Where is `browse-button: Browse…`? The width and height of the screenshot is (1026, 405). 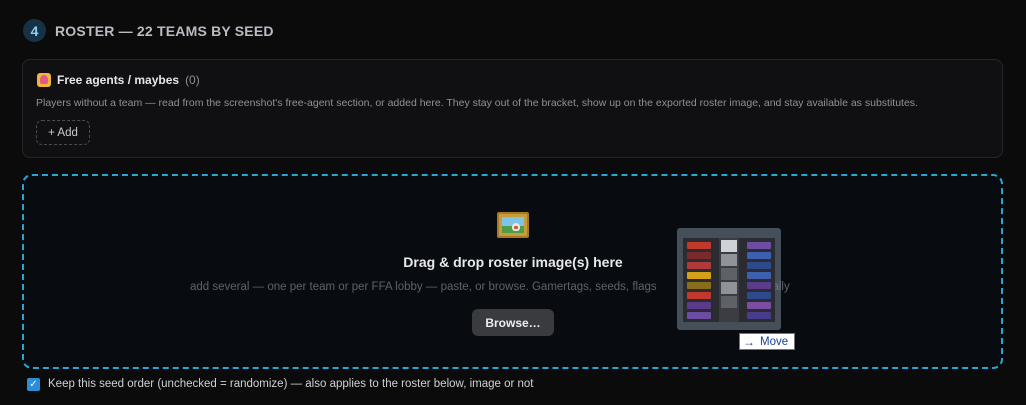 browse-button: Browse… is located at coordinates (513, 322).